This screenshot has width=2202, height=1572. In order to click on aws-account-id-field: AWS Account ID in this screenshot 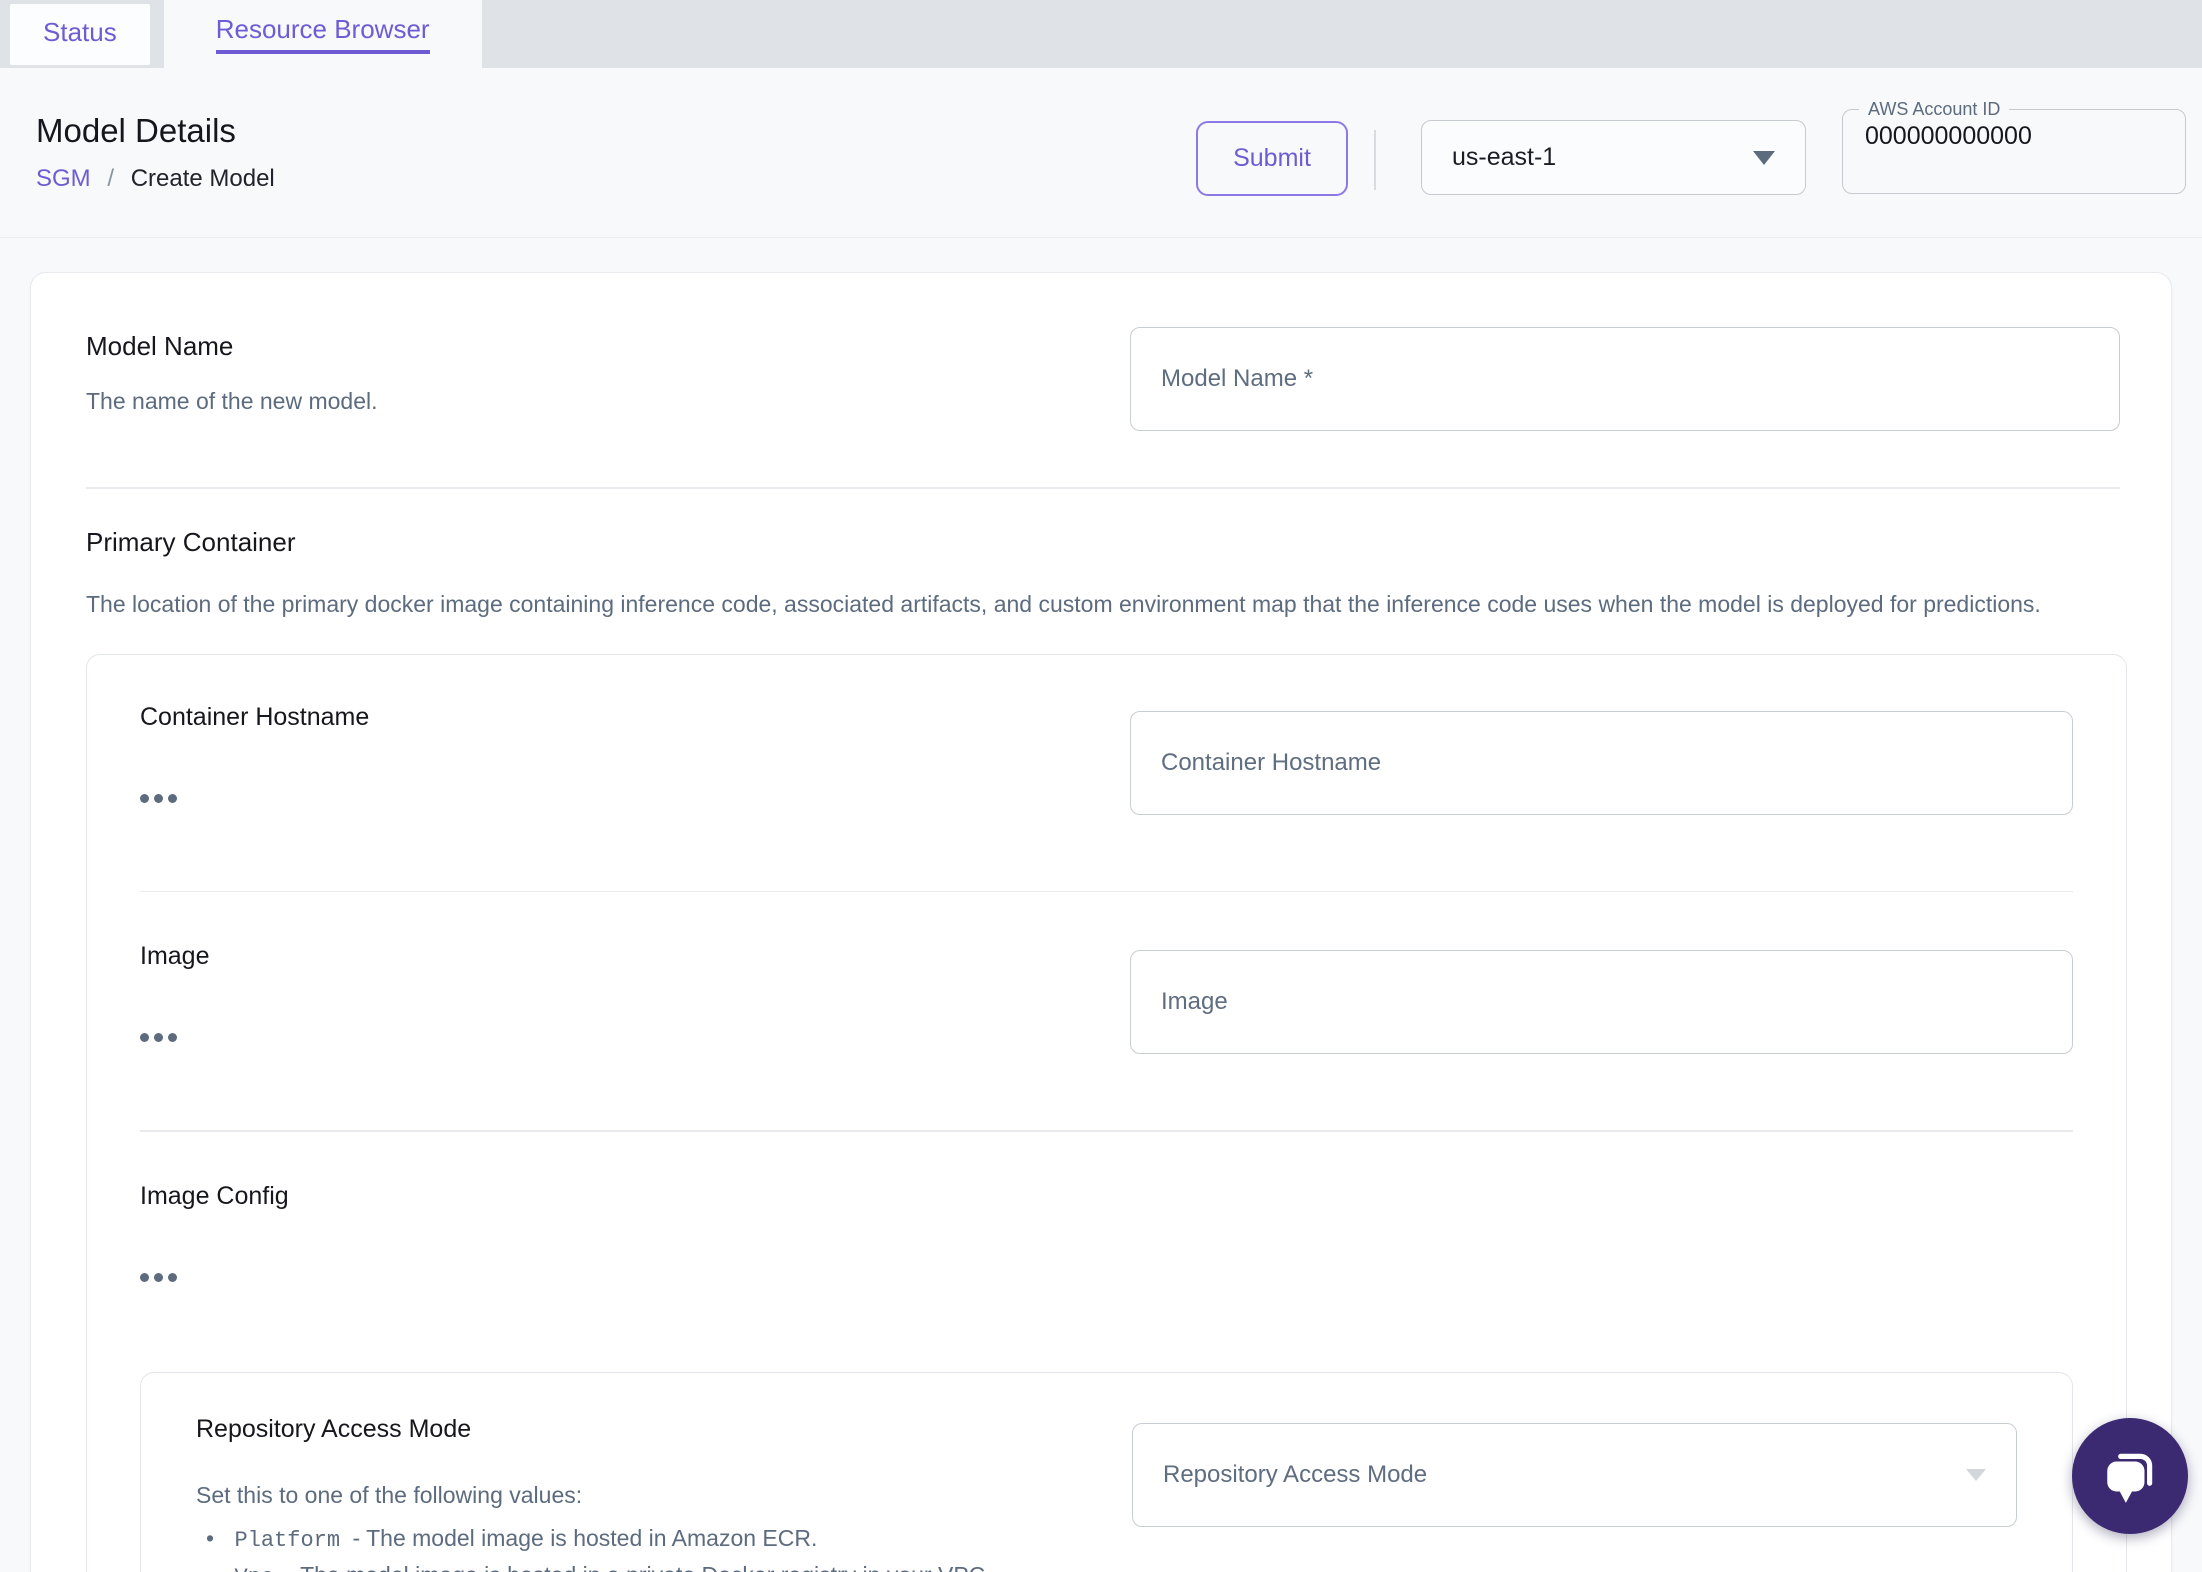, I will do `click(2014, 146)`.